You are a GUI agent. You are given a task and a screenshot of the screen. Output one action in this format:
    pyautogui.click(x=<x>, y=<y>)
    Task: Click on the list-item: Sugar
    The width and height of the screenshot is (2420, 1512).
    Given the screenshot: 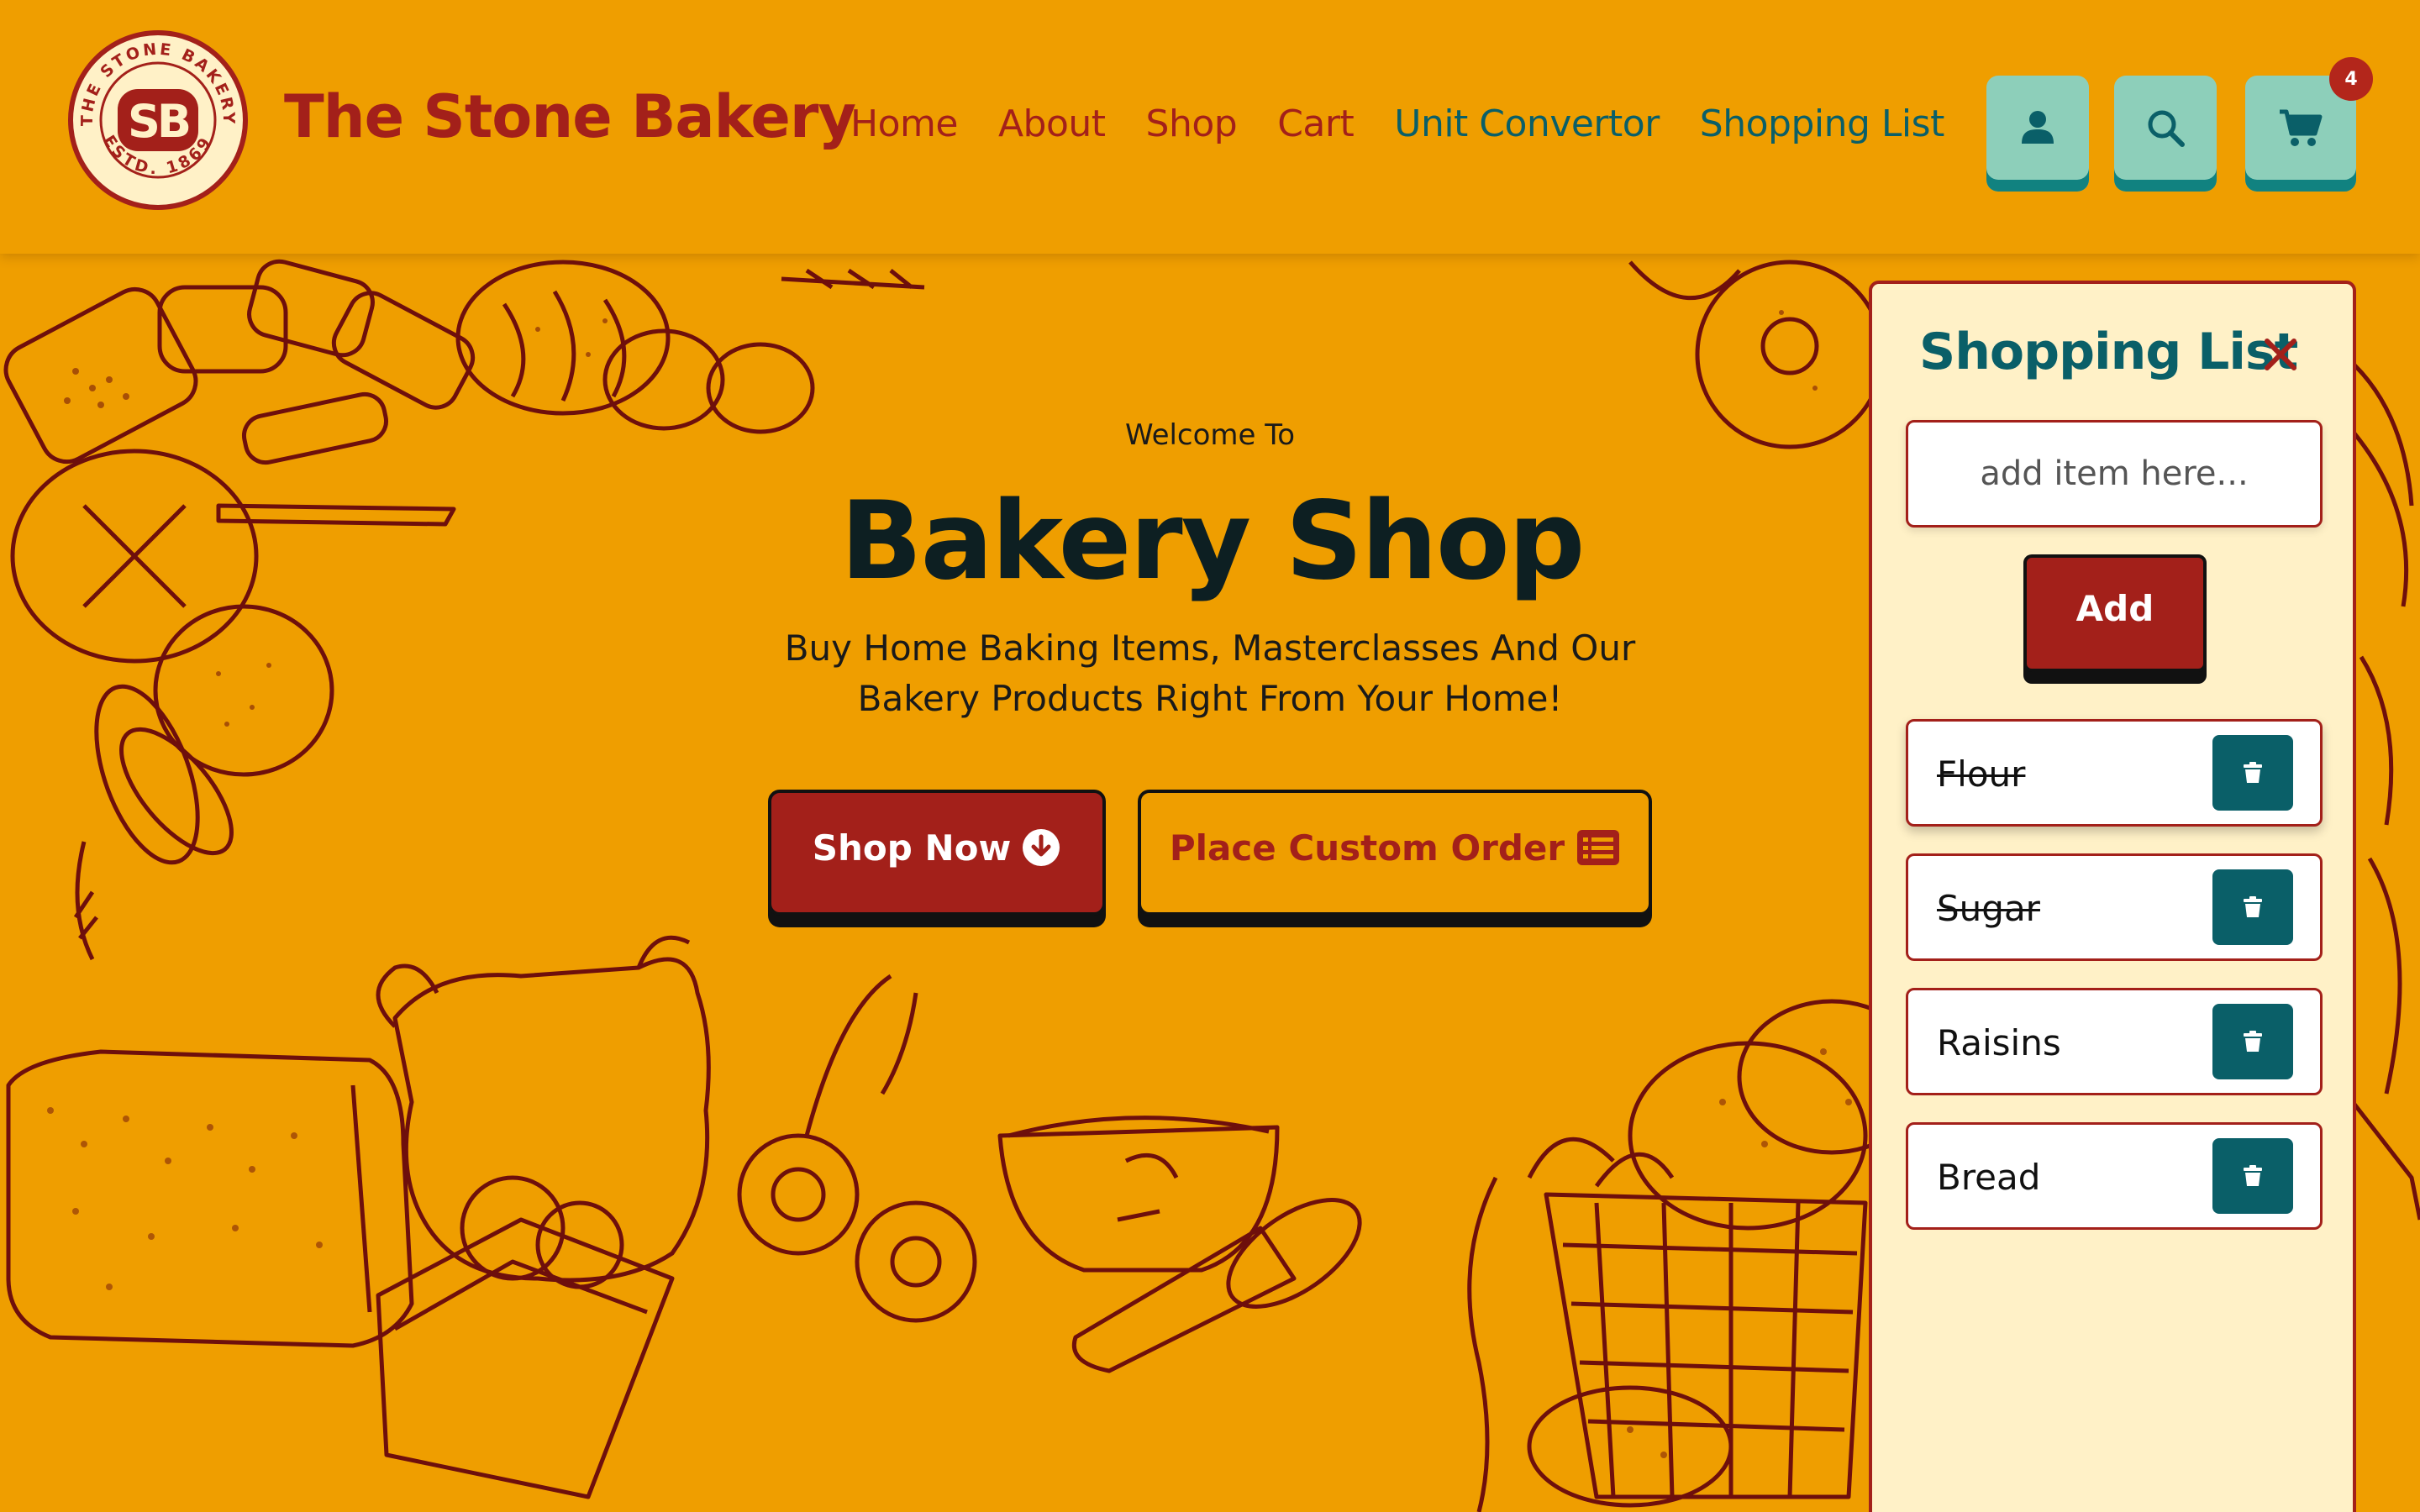 What is the action you would take?
    pyautogui.click(x=2114, y=907)
    